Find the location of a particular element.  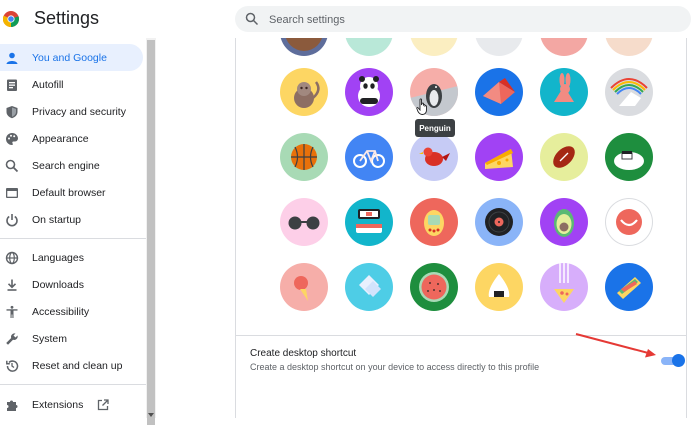

header: Settings is located at coordinates (350, 19).